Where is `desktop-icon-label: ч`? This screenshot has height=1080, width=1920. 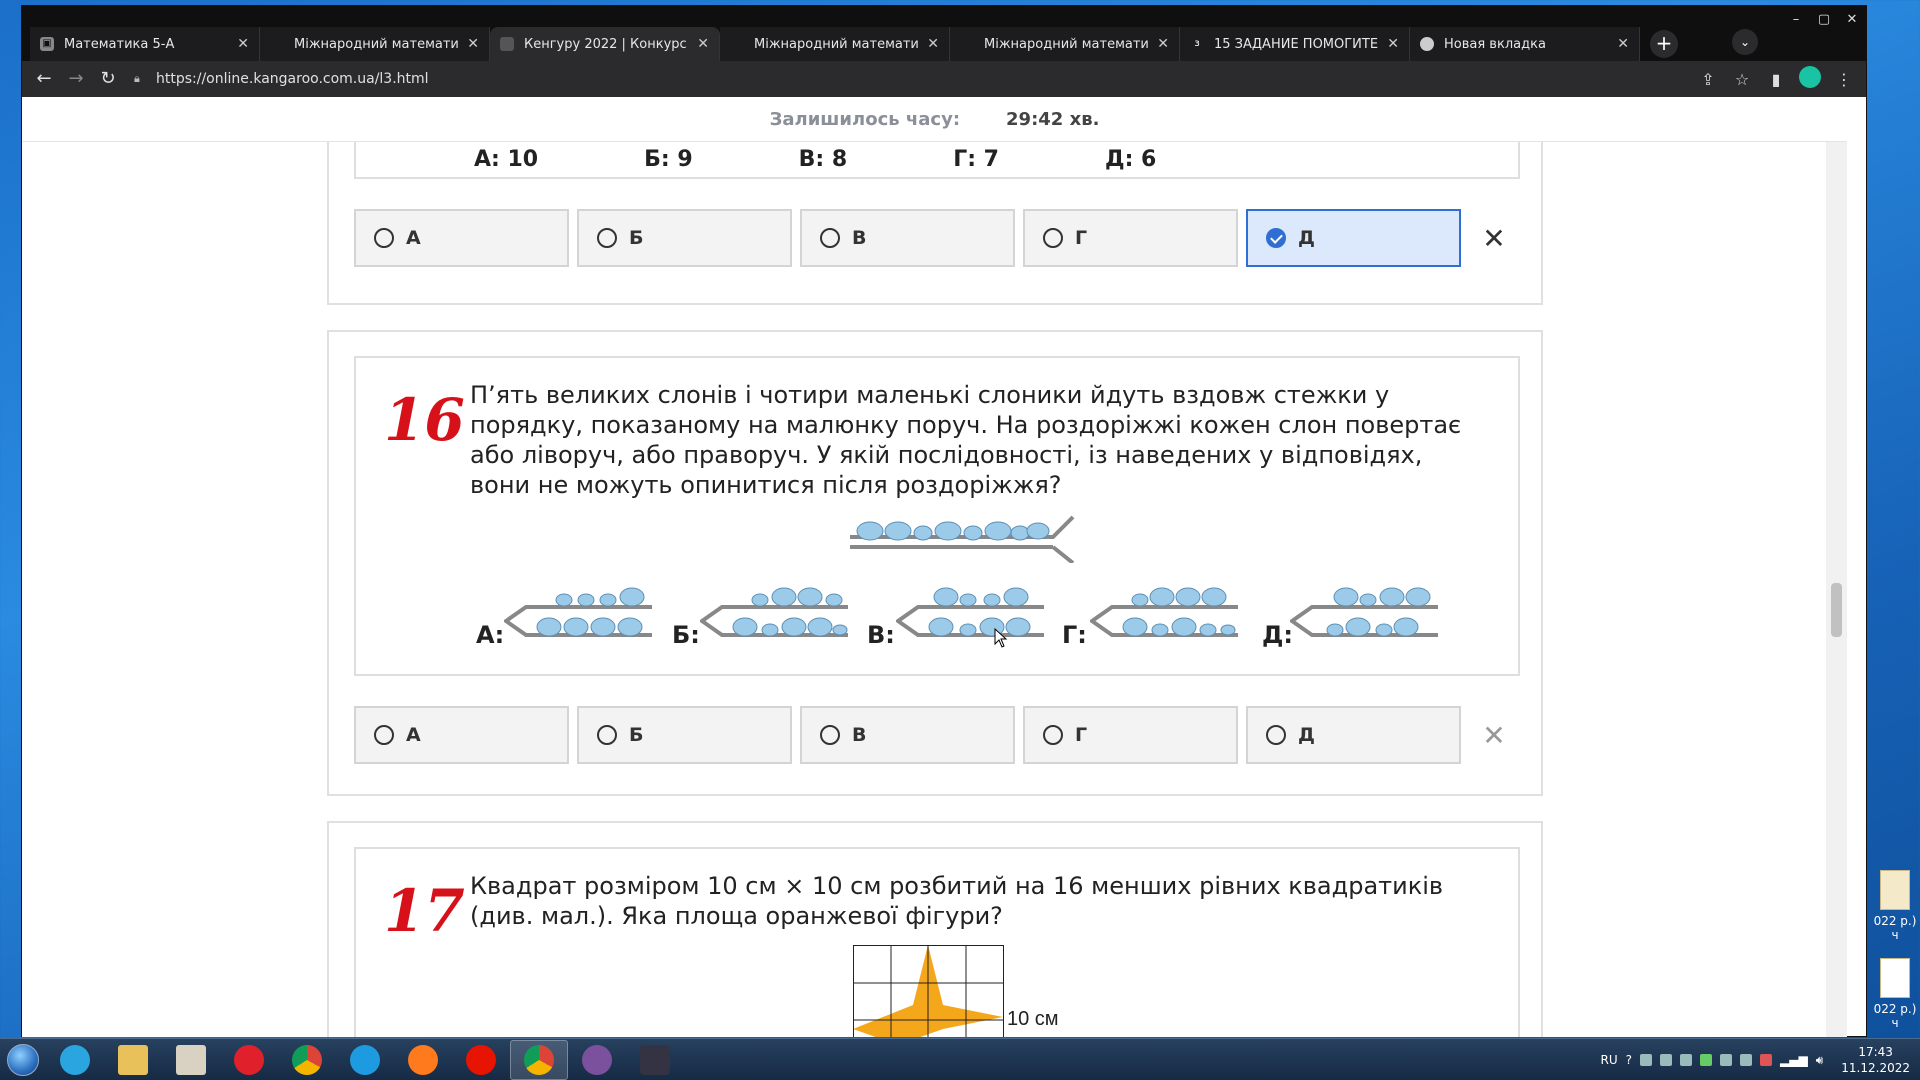
desktop-icon-label: ч is located at coordinates (1895, 1023).